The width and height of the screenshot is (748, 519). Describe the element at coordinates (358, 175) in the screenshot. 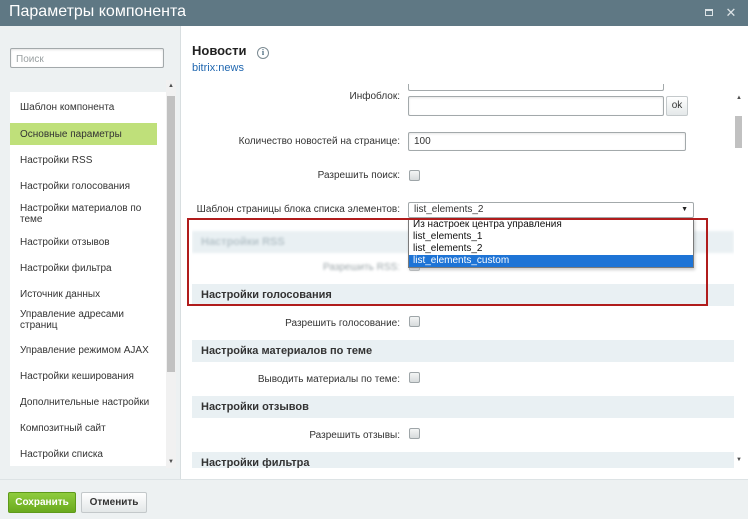

I see `allow-search-label: Разрешить поиск:` at that location.